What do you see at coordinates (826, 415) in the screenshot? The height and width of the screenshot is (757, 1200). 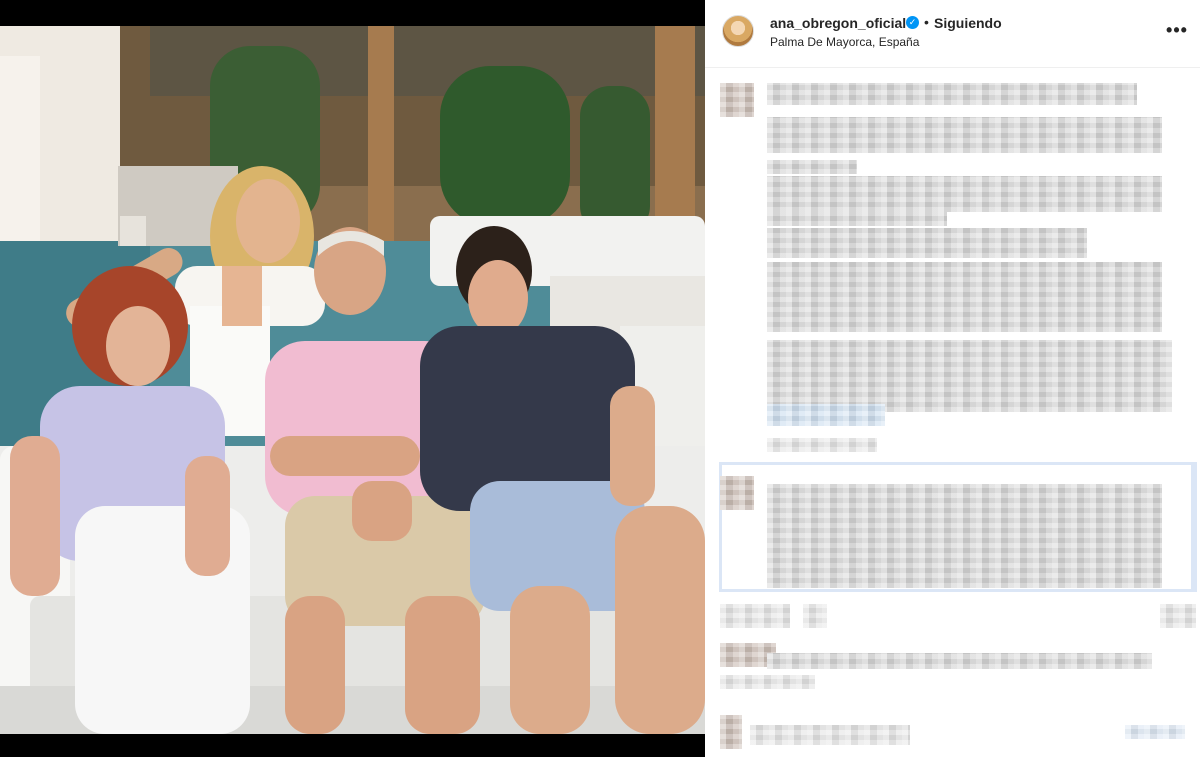 I see `pixelated-hashtags` at bounding box center [826, 415].